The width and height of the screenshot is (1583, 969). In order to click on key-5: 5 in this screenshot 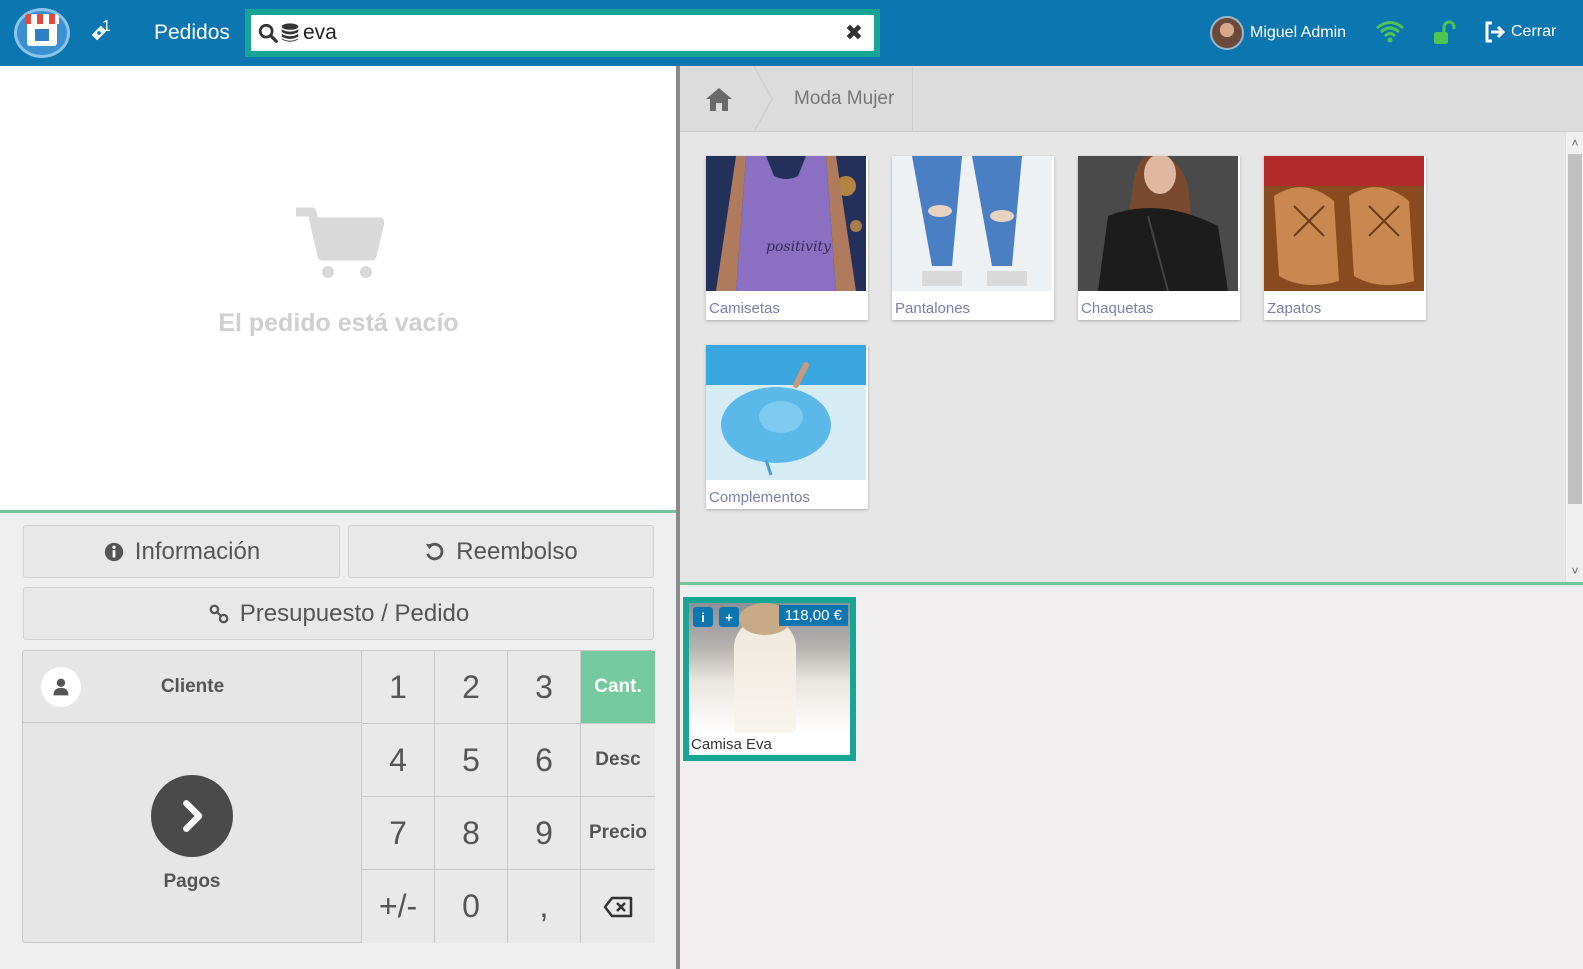, I will do `click(471, 760)`.